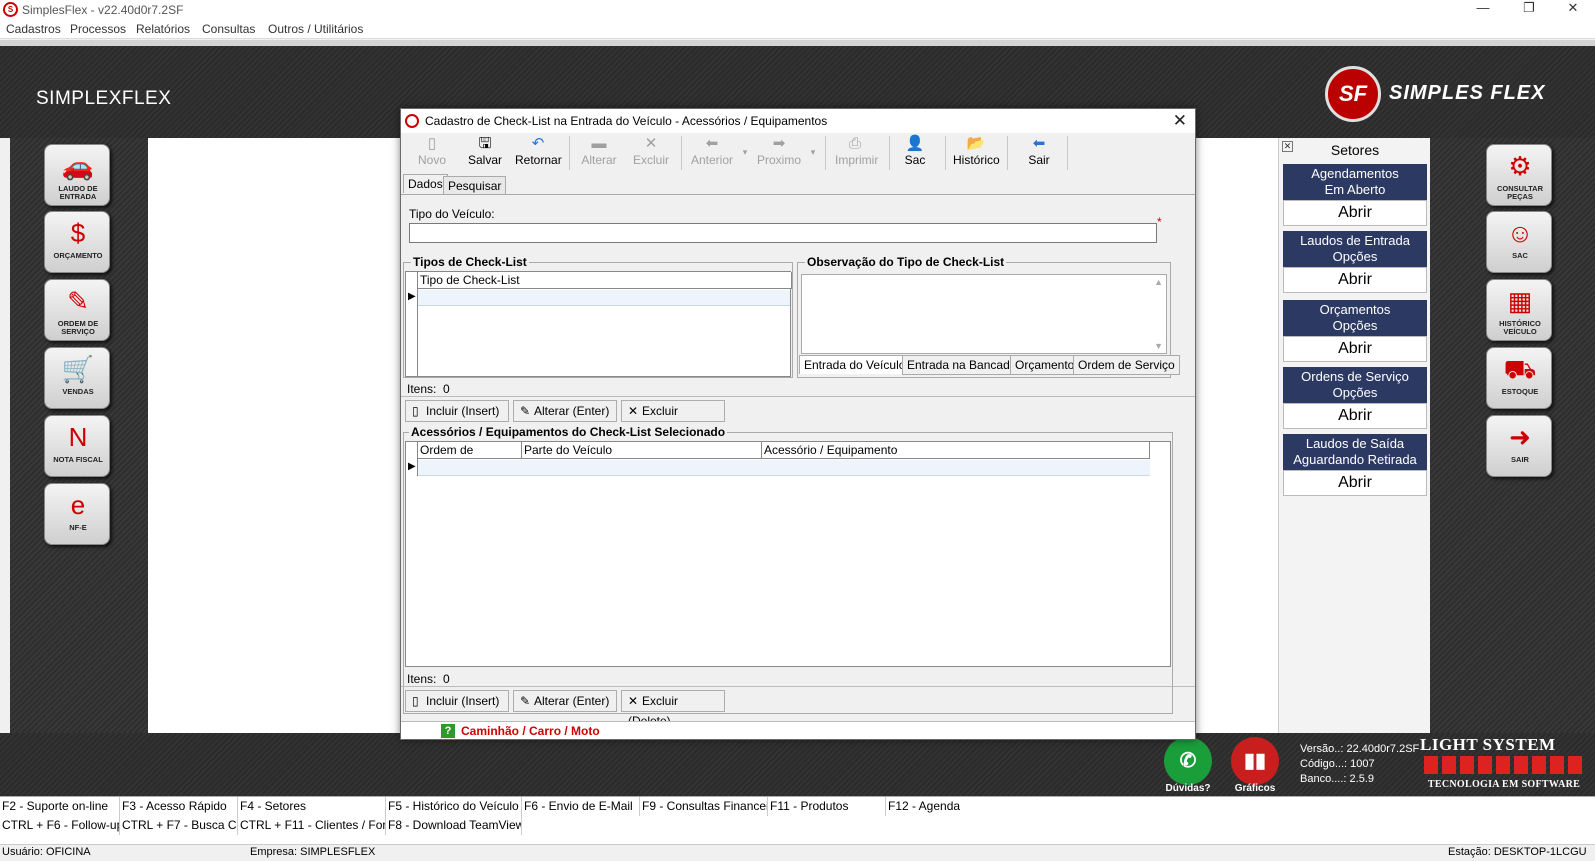 The image size is (1595, 861). I want to click on col-ordem-checagem: Ordem de Checagem, so click(470, 457).